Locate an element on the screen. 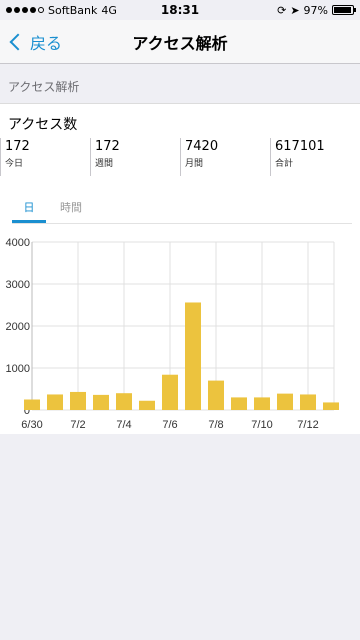  x-tick-label: 7/10 is located at coordinates (261, 425).